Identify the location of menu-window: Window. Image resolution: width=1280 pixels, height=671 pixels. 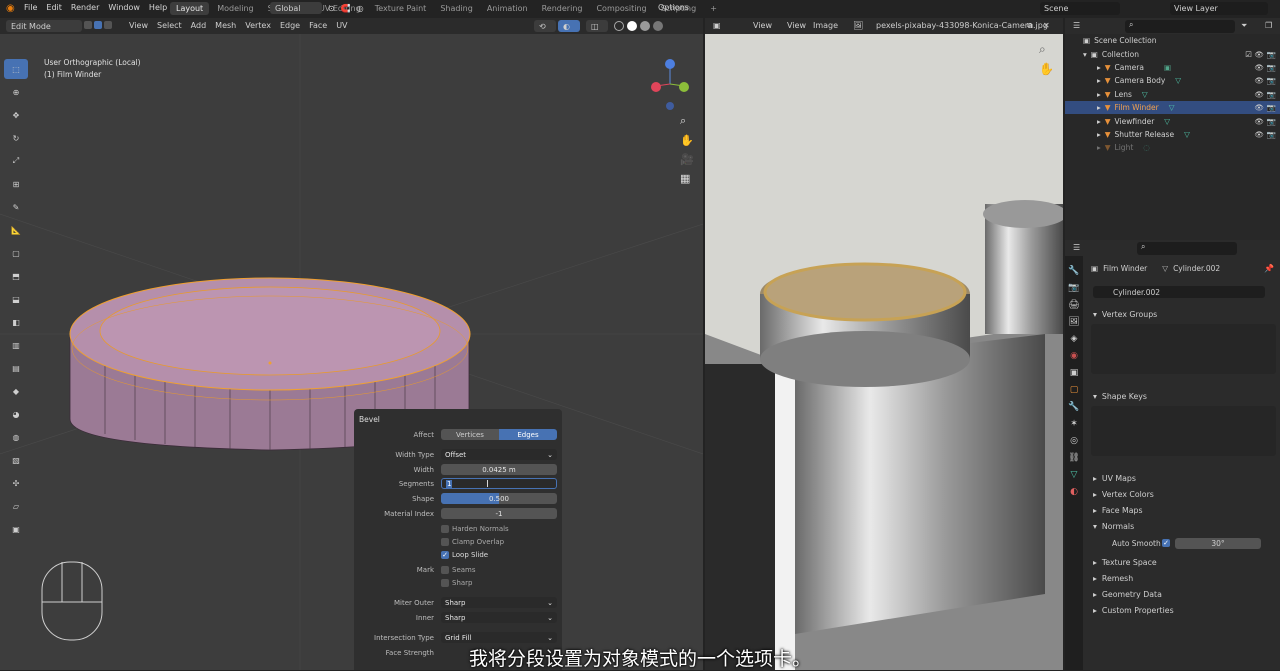
(124, 7).